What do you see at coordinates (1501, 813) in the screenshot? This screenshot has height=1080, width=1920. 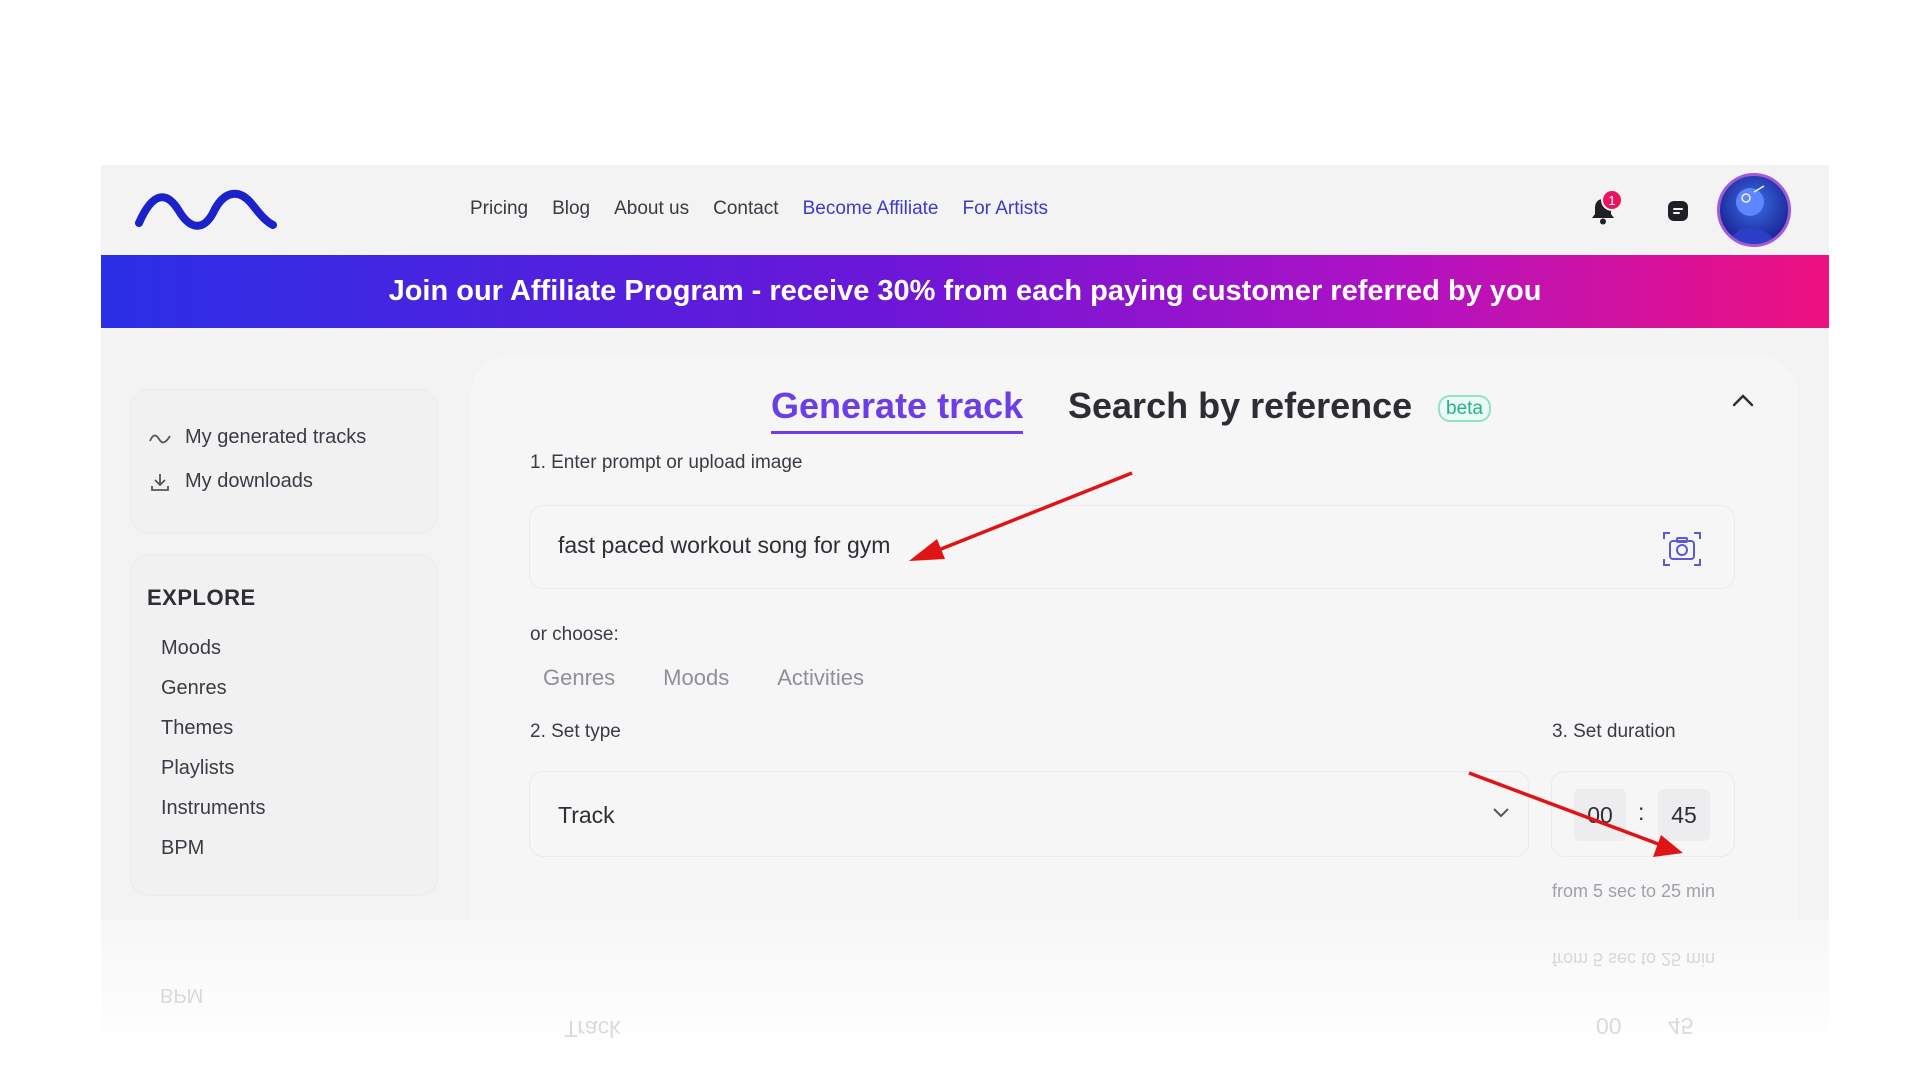 I see `chevron-down-icon` at bounding box center [1501, 813].